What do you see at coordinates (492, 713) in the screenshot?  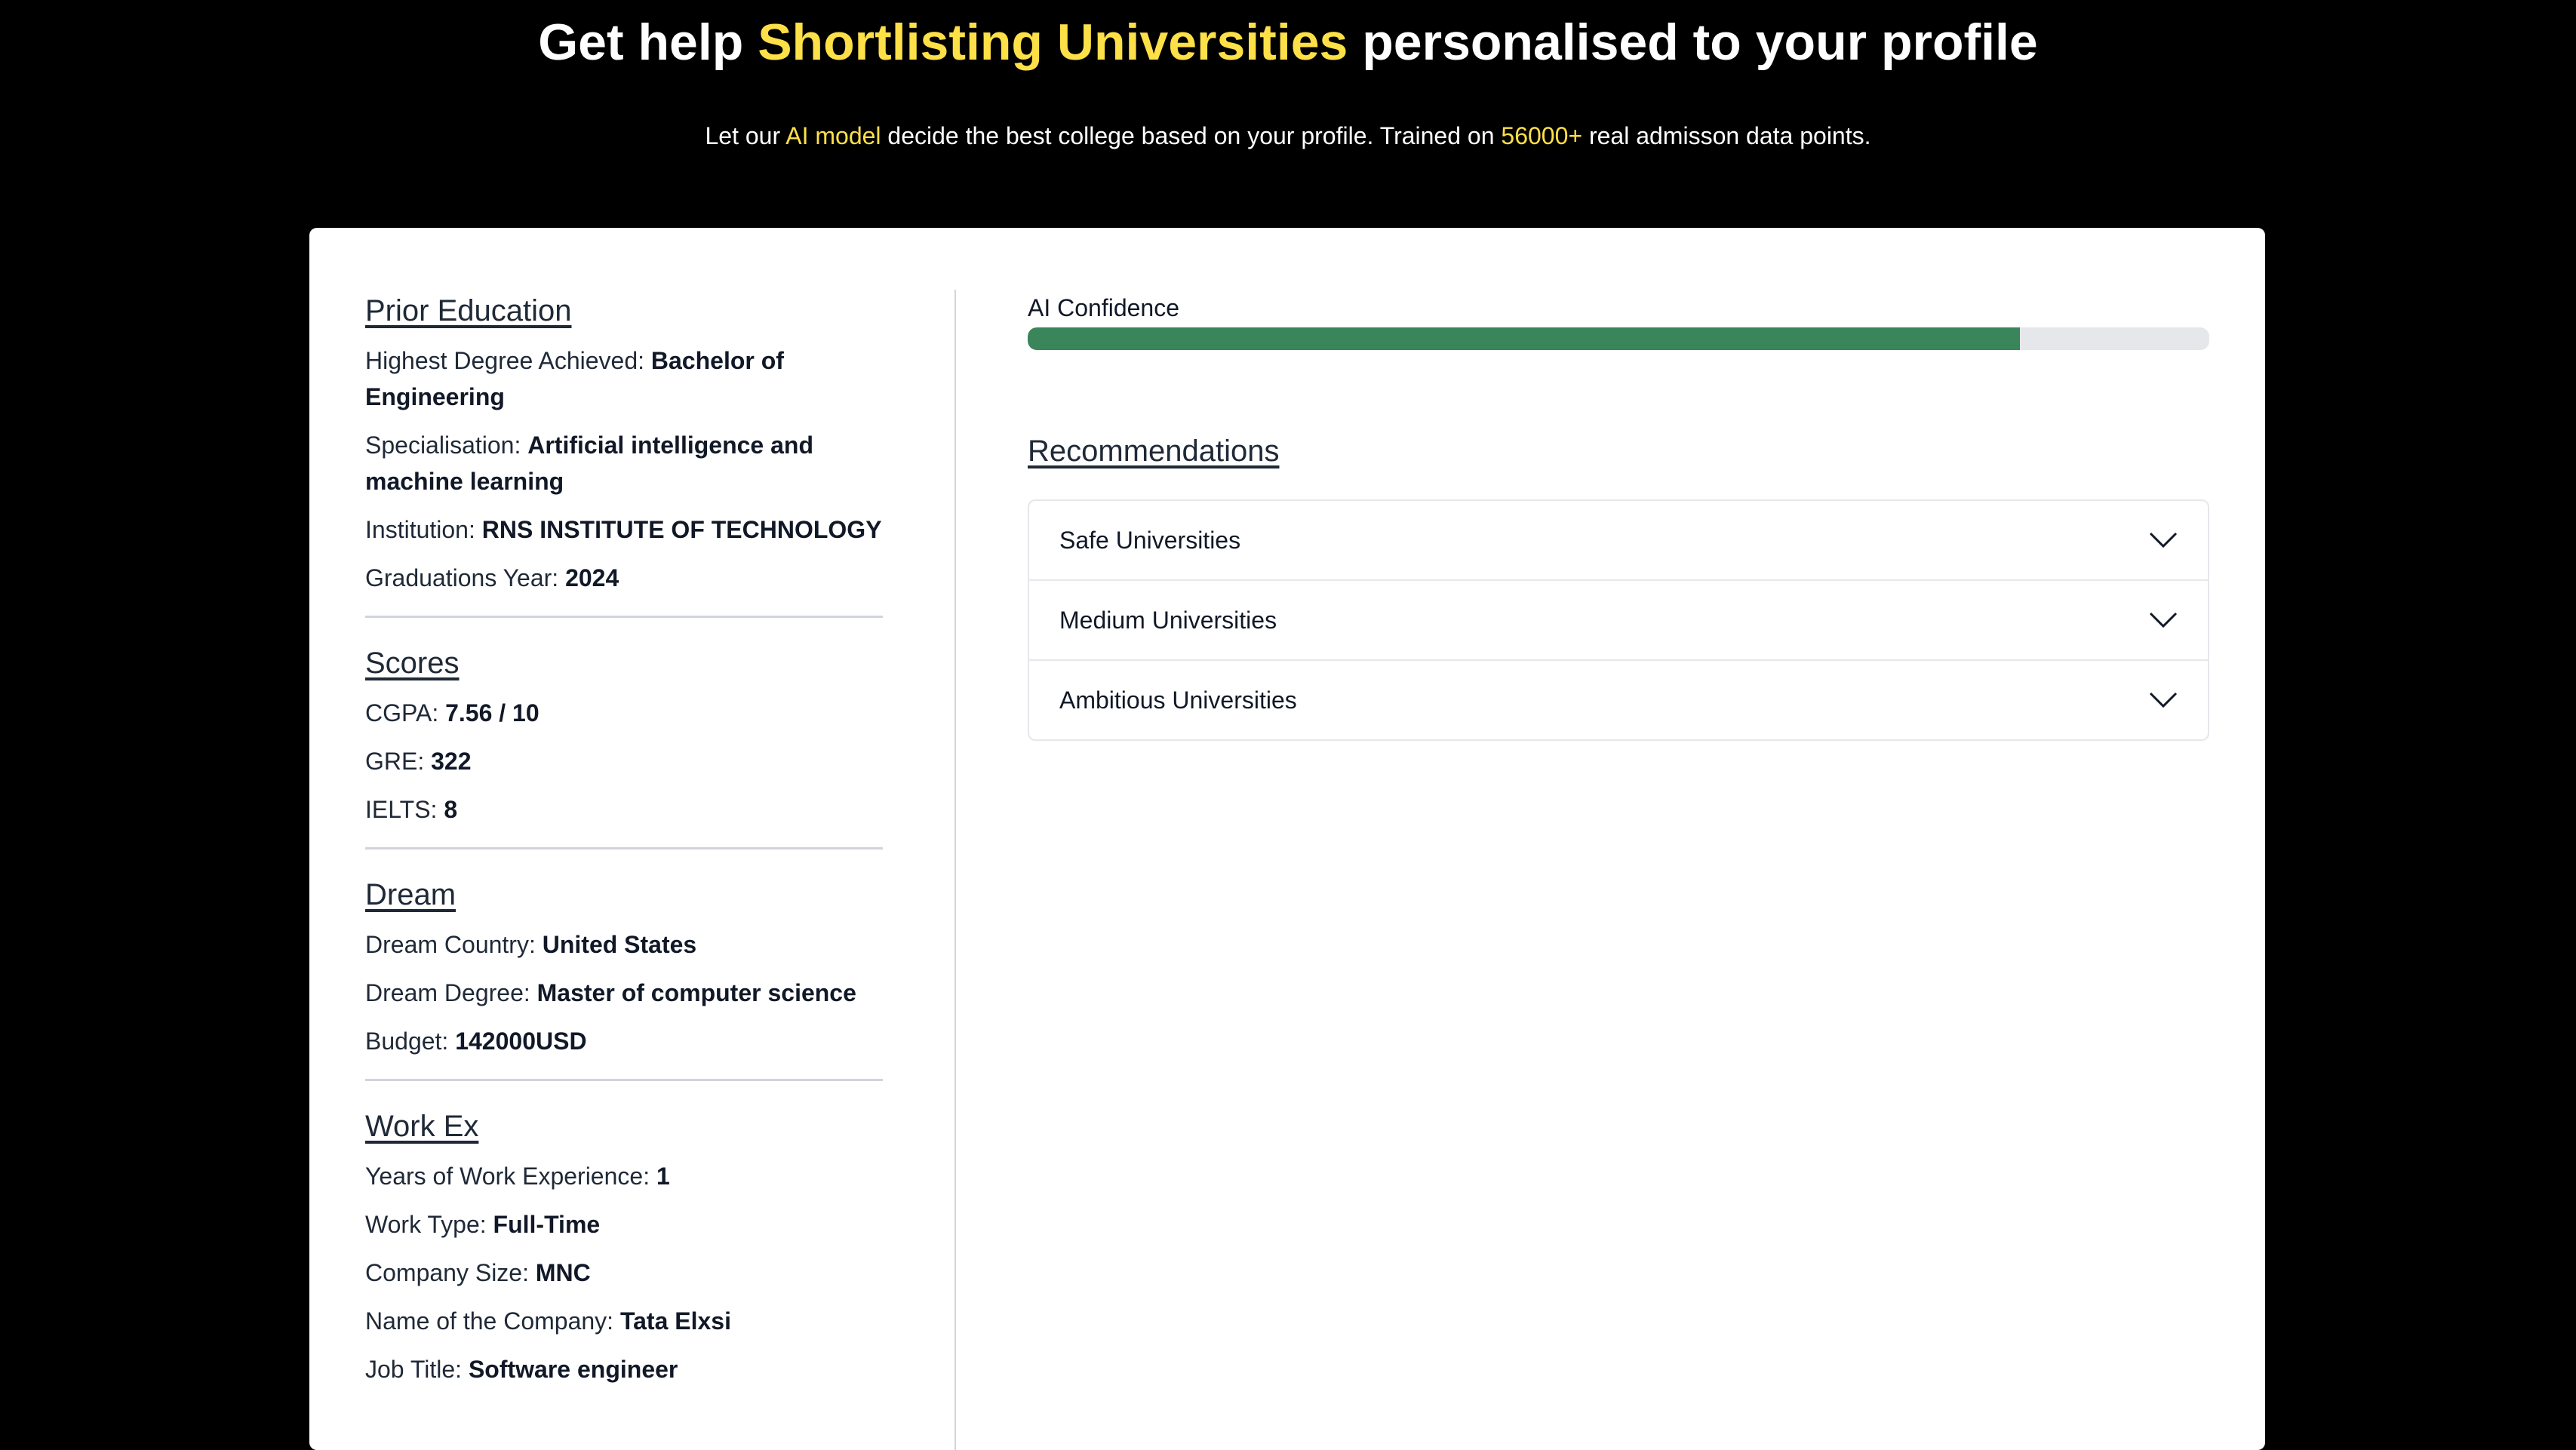 I see `field-value: 7.56 / 10` at bounding box center [492, 713].